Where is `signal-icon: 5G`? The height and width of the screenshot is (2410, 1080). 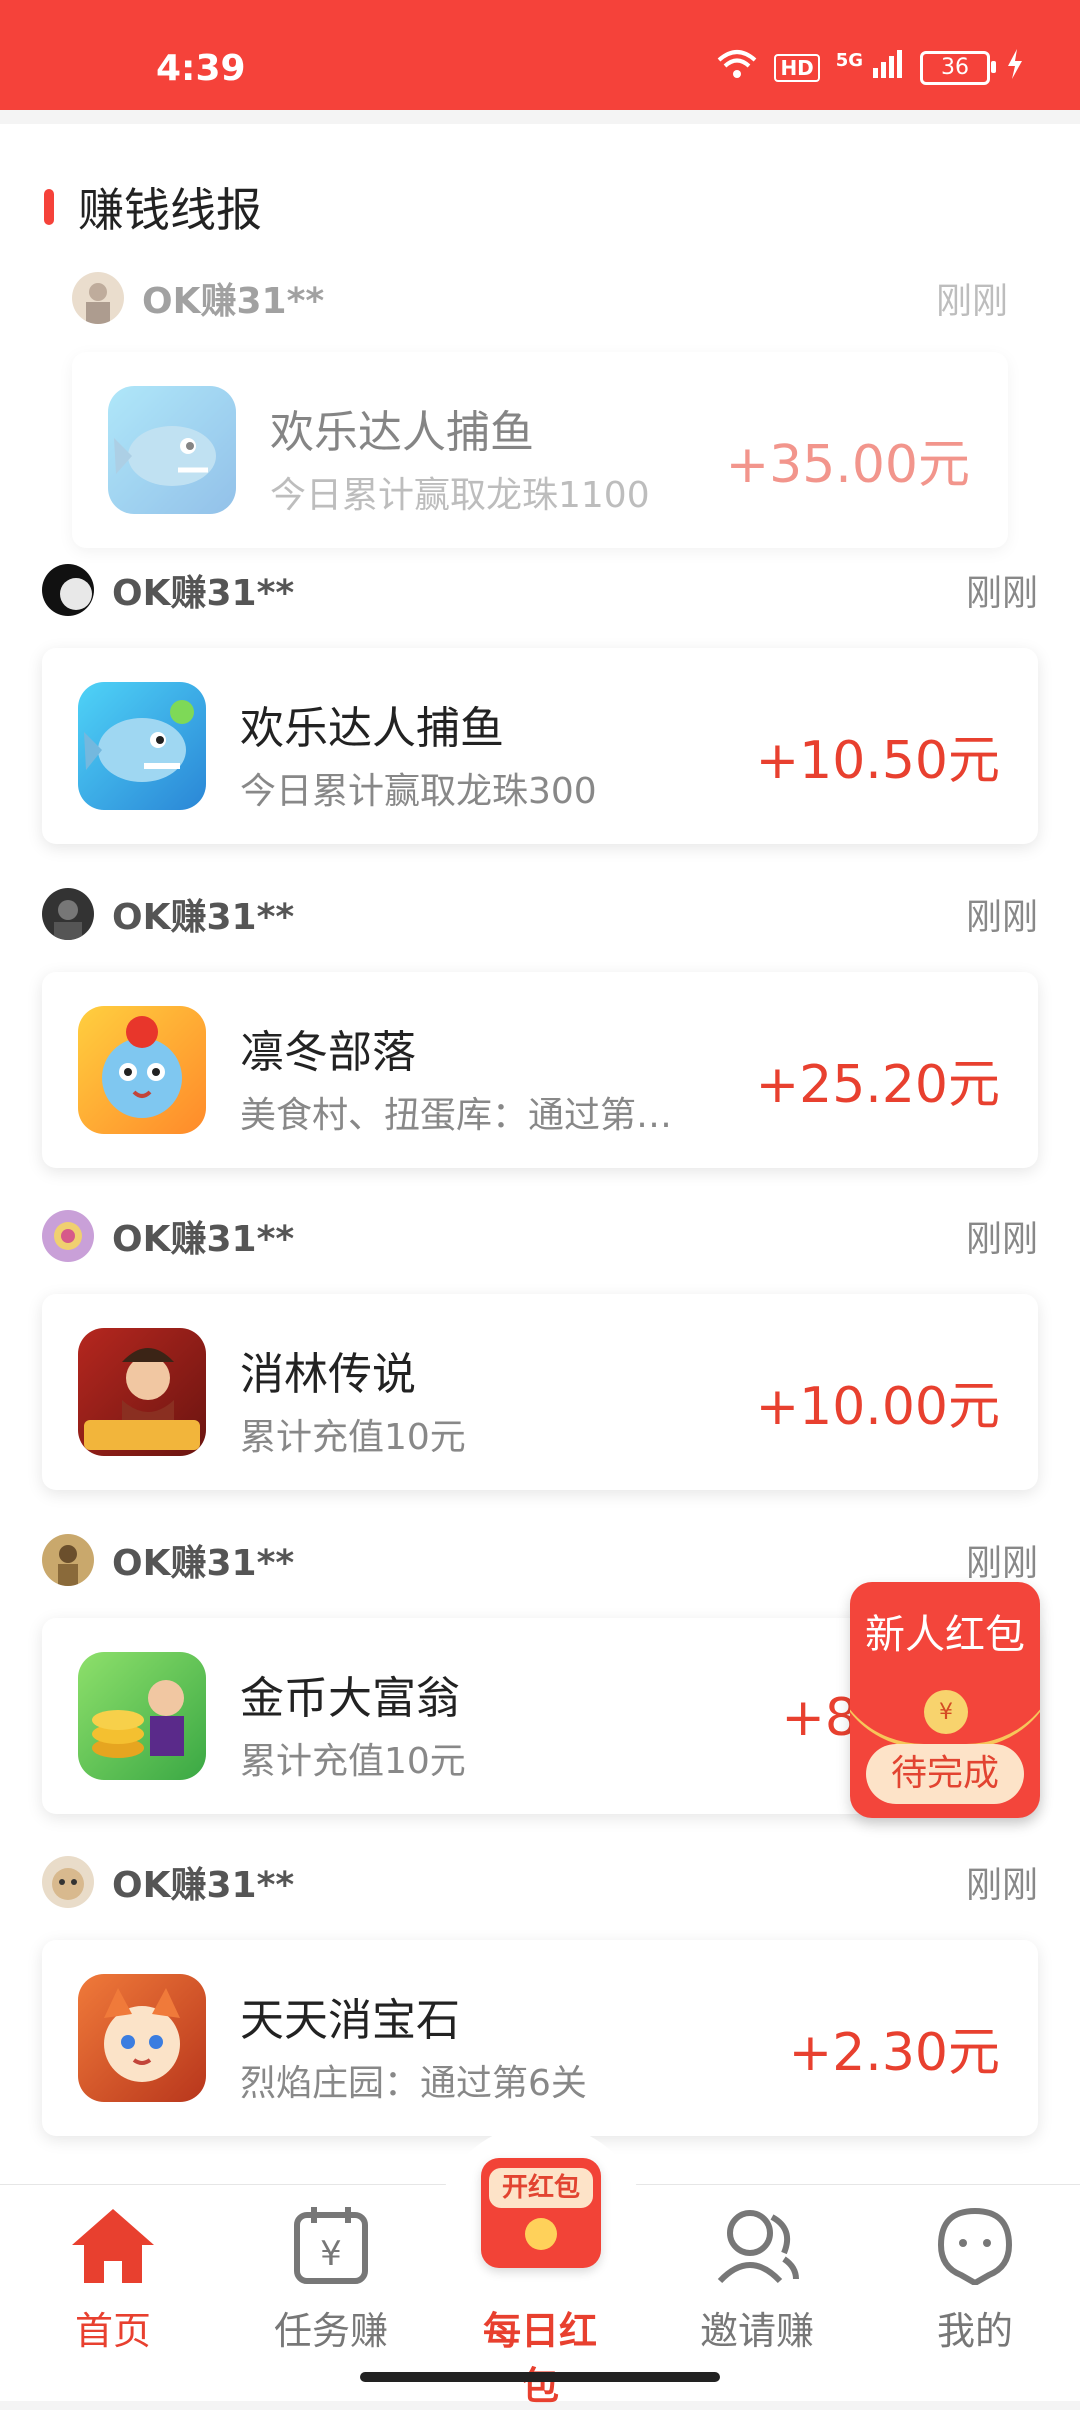
signal-icon: 5G is located at coordinates (870, 67).